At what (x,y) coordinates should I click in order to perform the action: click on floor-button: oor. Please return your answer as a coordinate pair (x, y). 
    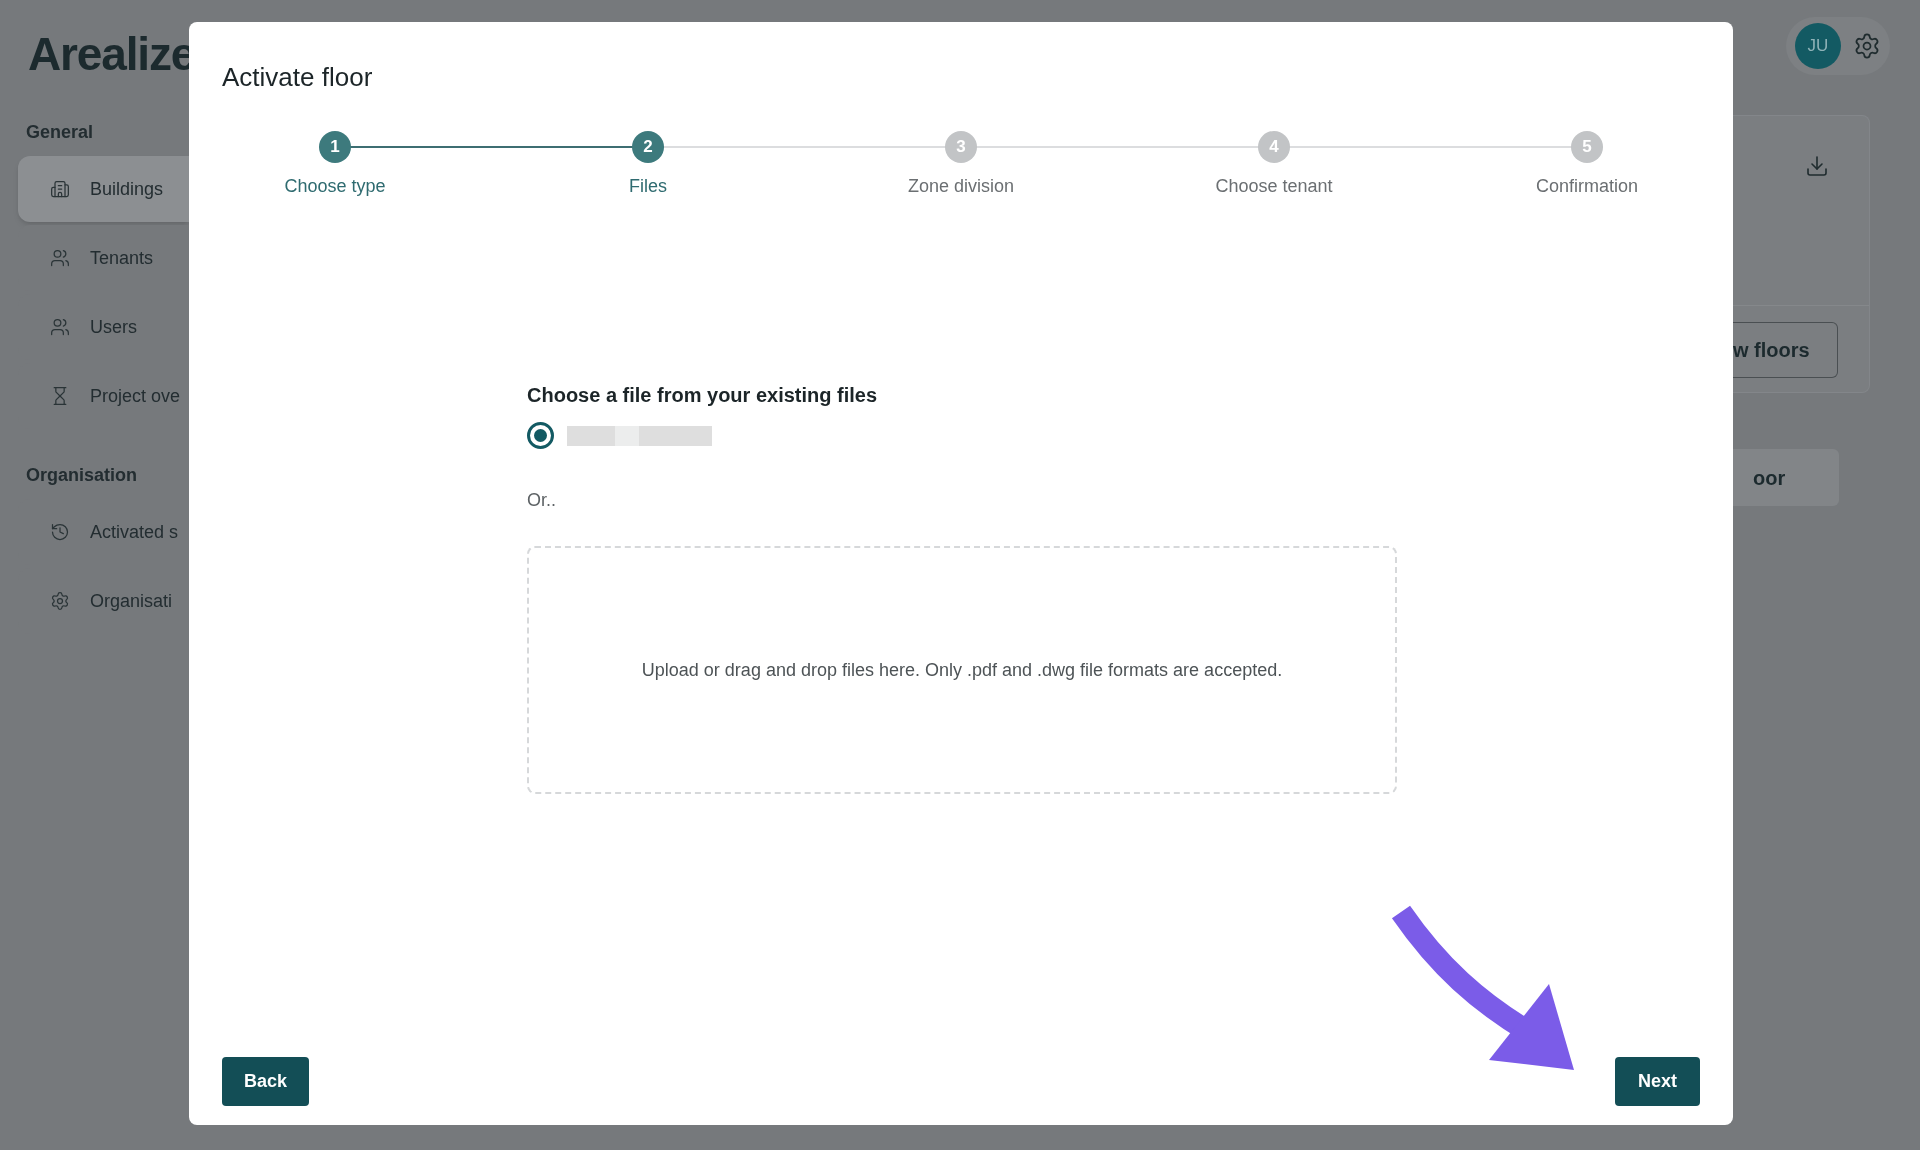
    Looking at the image, I should click on (1786, 477).